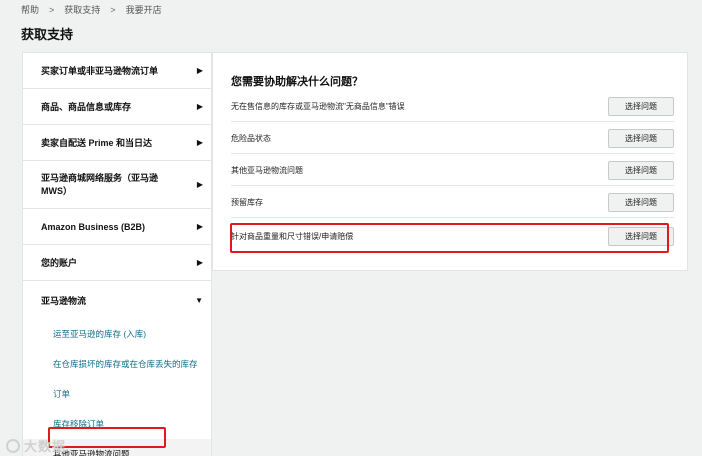 This screenshot has height=456, width=702. I want to click on breadcrumb-current: 我要开店, so click(143, 10).